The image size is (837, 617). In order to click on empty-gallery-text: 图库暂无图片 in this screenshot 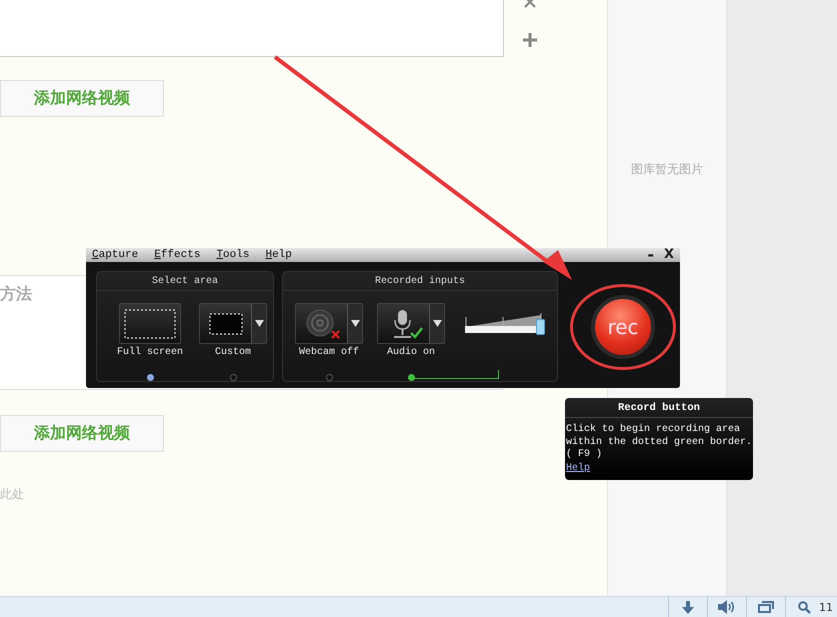, I will do `click(667, 169)`.